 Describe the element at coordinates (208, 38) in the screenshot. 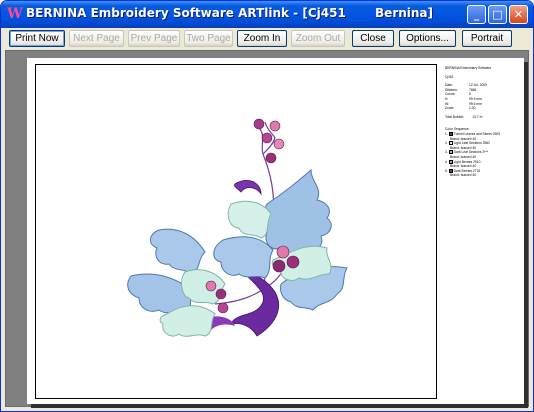

I see `two-page-button: Two Page` at that location.